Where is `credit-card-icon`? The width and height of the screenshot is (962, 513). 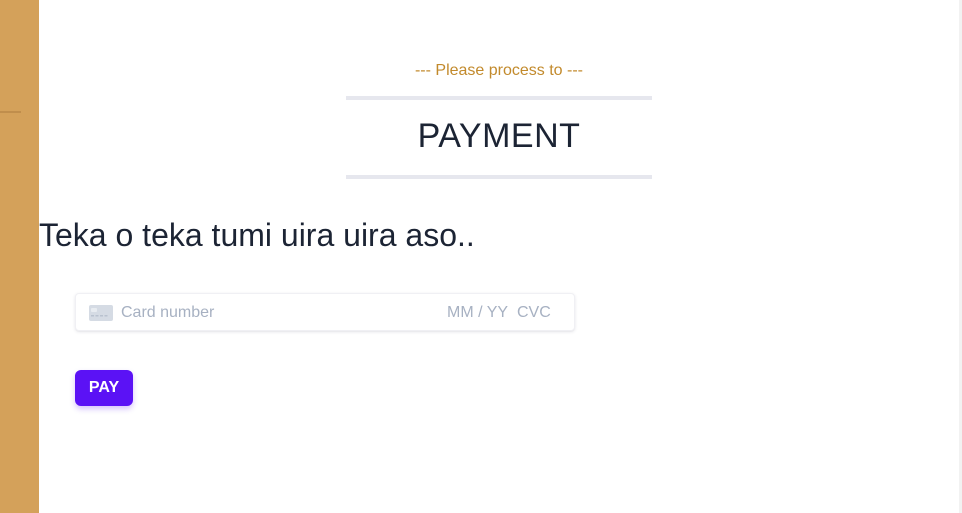 credit-card-icon is located at coordinates (101, 313).